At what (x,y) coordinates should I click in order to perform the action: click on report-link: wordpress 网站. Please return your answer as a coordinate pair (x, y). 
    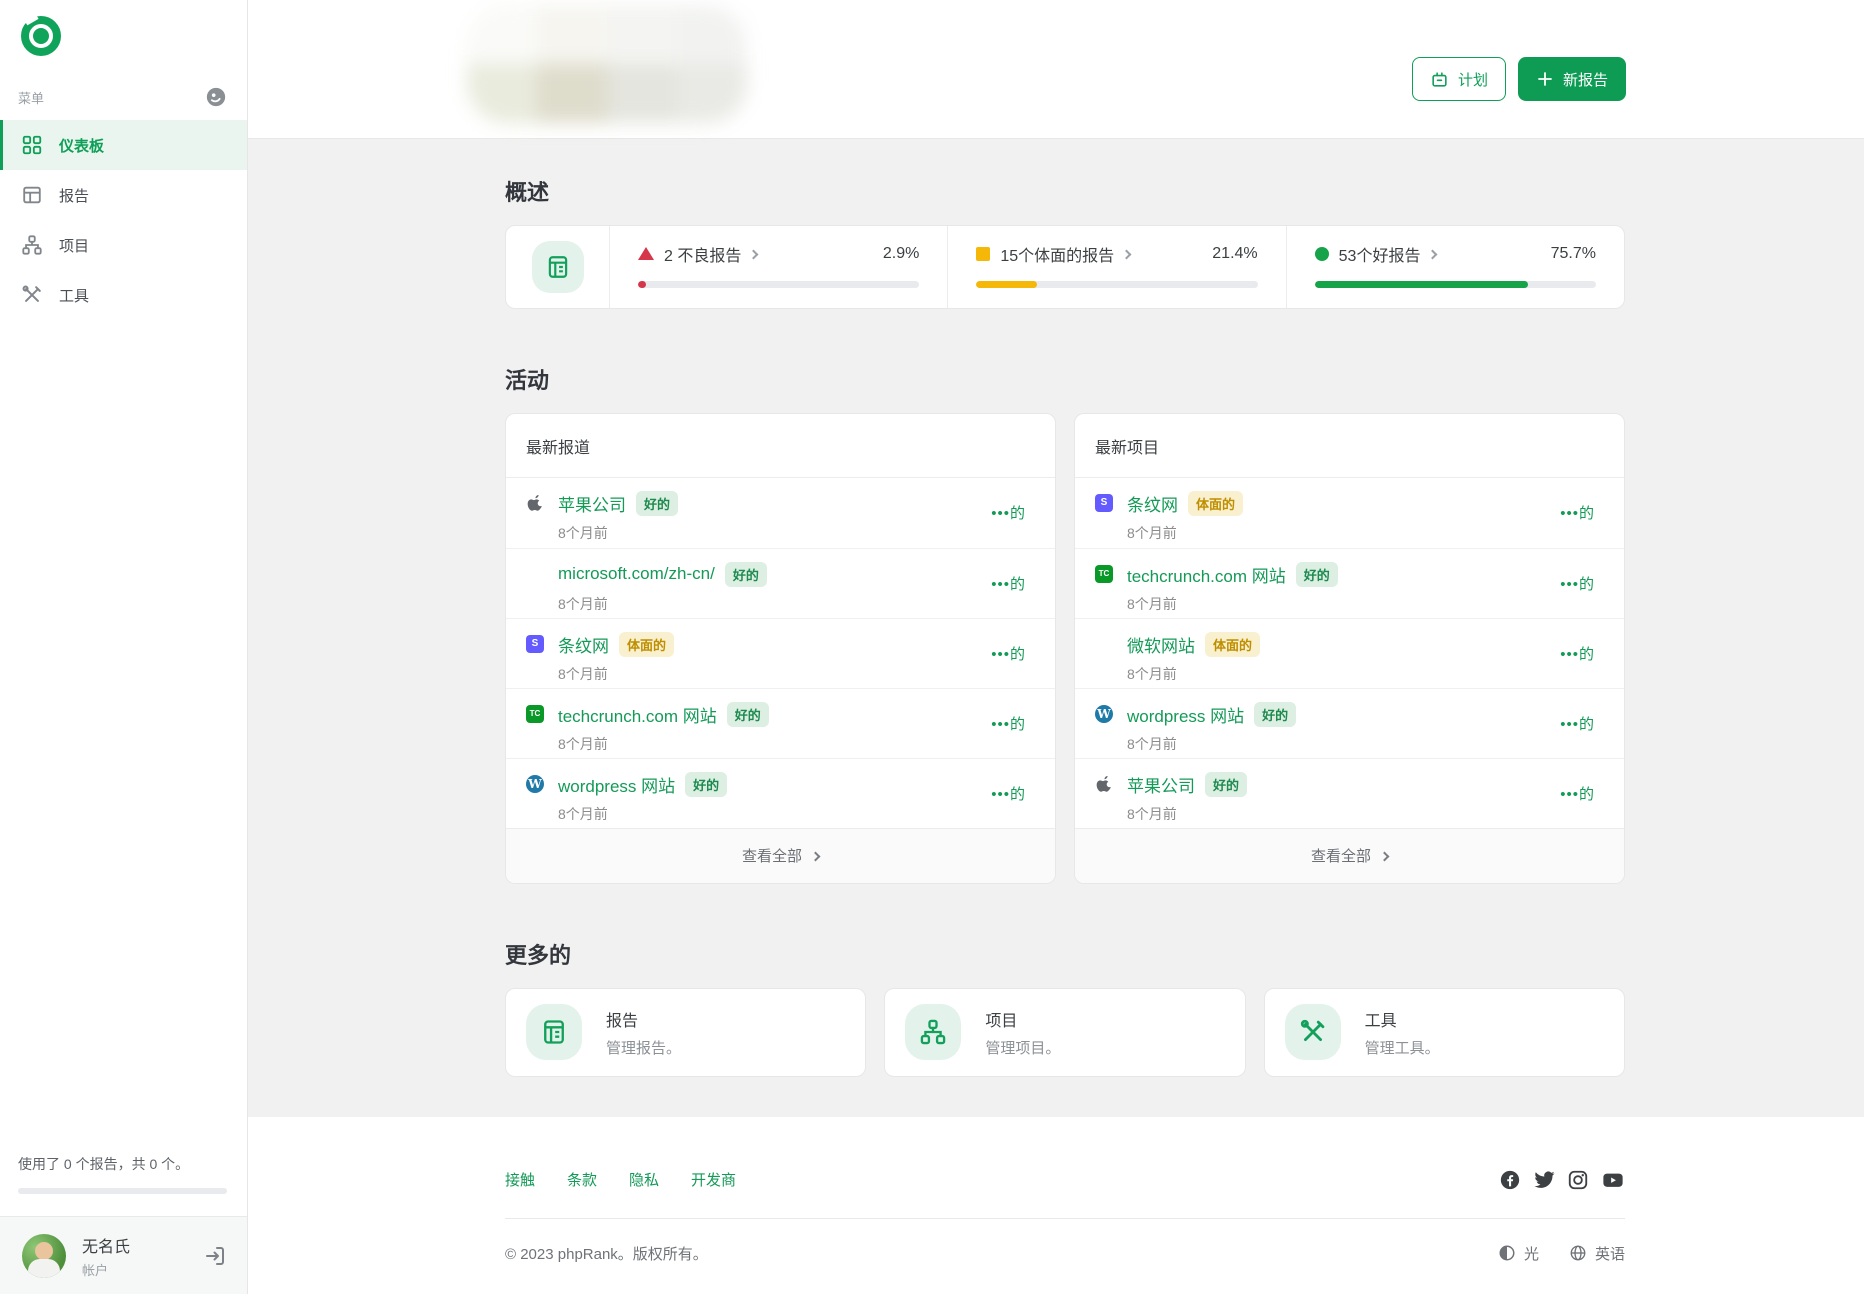
    Looking at the image, I should click on (616, 784).